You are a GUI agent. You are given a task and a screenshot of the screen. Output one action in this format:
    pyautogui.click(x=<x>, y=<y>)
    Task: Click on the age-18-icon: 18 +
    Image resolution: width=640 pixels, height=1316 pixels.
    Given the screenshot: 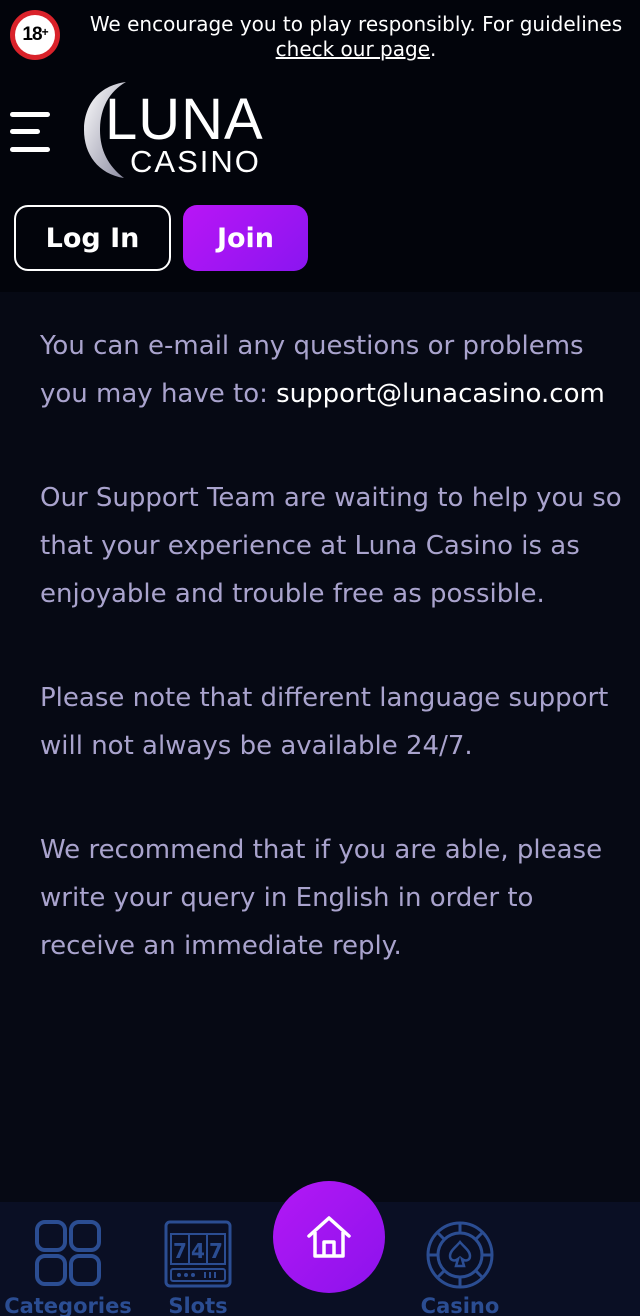 What is the action you would take?
    pyautogui.click(x=35, y=35)
    